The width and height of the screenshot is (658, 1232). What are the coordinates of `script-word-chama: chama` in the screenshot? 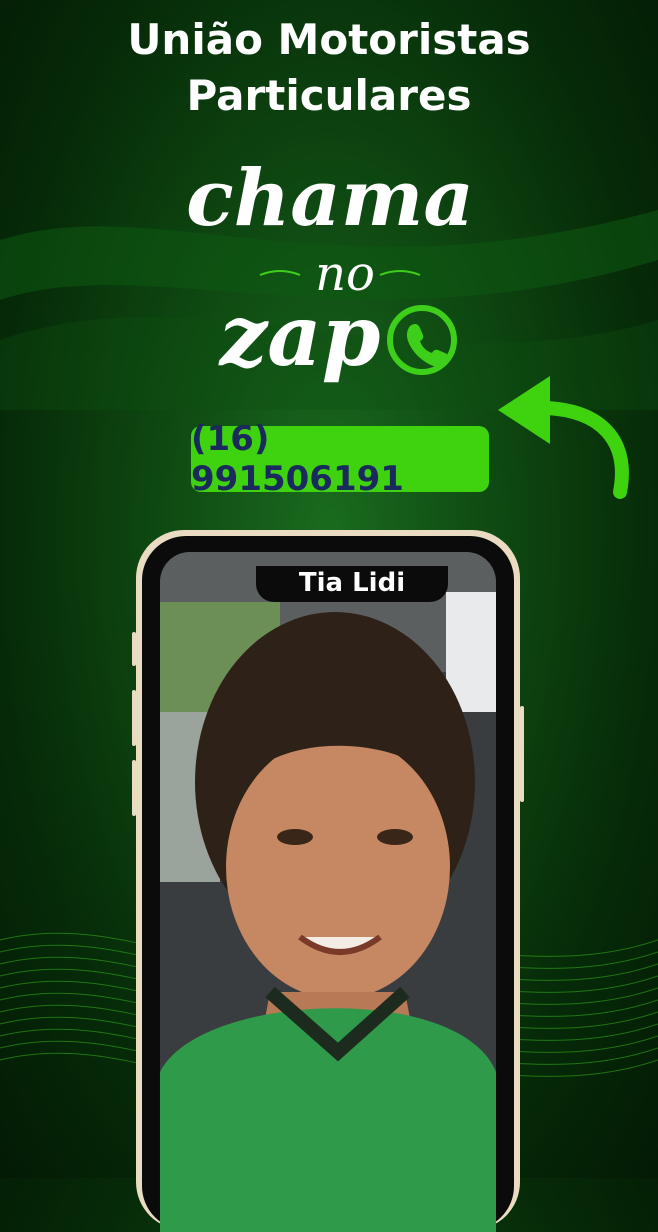 It's located at (330, 198).